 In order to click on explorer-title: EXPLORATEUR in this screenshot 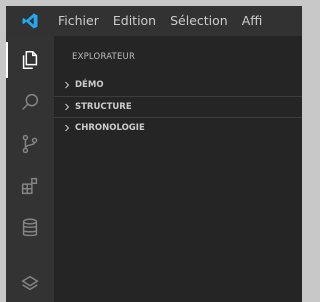, I will do `click(104, 57)`.